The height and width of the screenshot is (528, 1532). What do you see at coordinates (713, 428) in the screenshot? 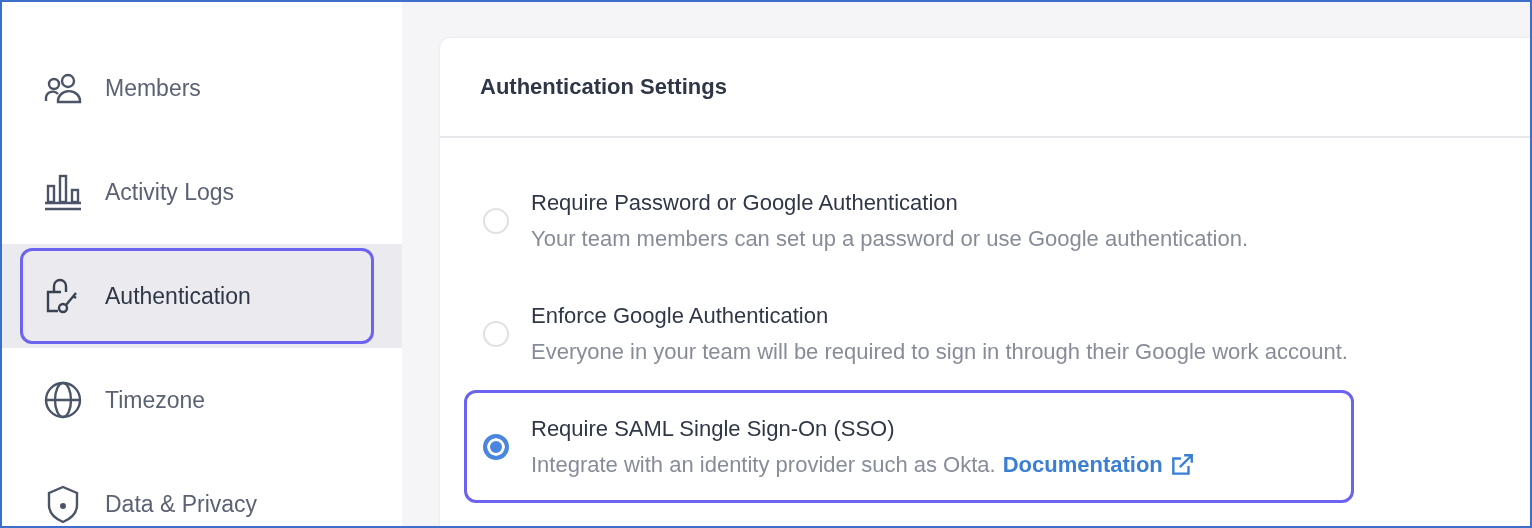
I see `option-title: Require SAML Single Sign-On (SSO)` at bounding box center [713, 428].